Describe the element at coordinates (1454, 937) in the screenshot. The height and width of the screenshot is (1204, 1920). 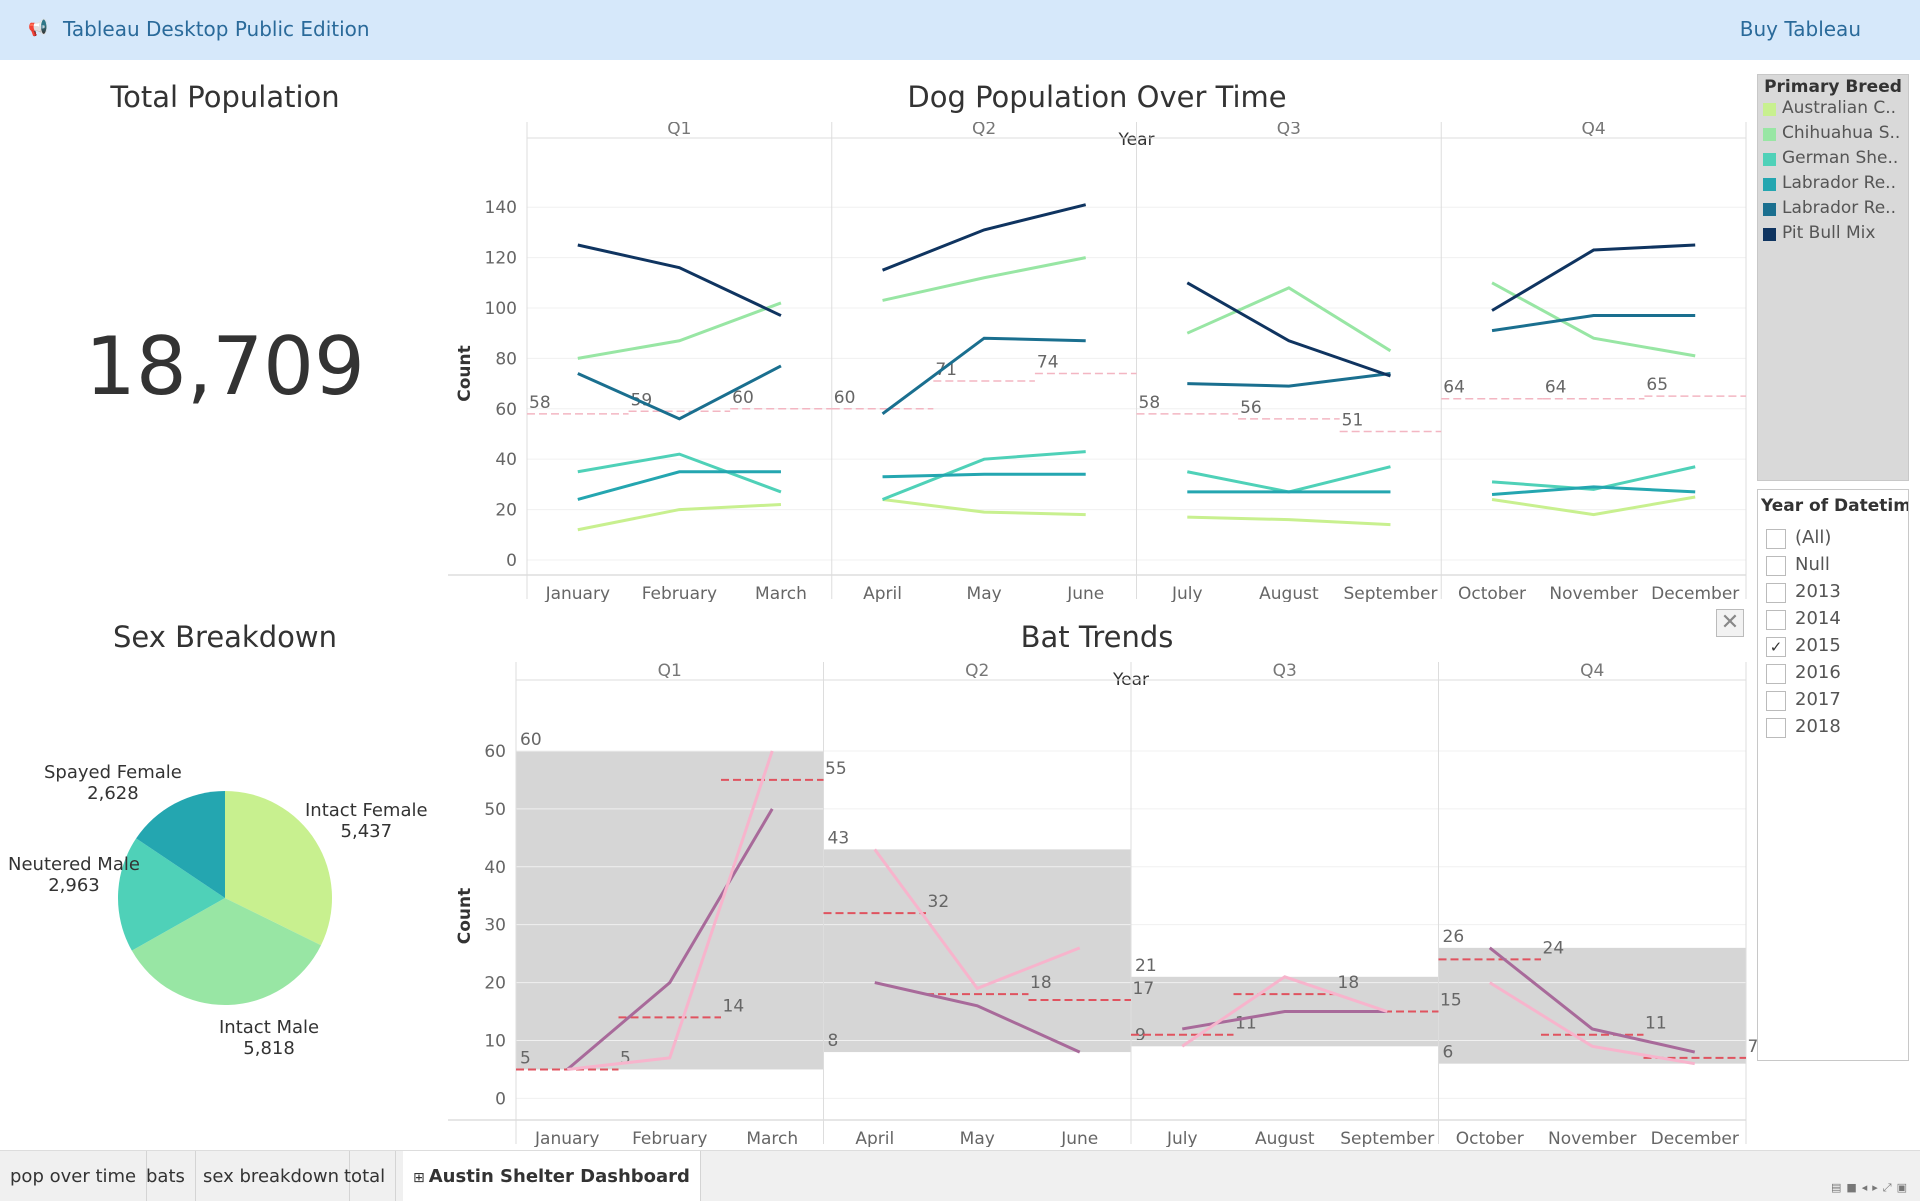
I see `band-max-label: 26` at that location.